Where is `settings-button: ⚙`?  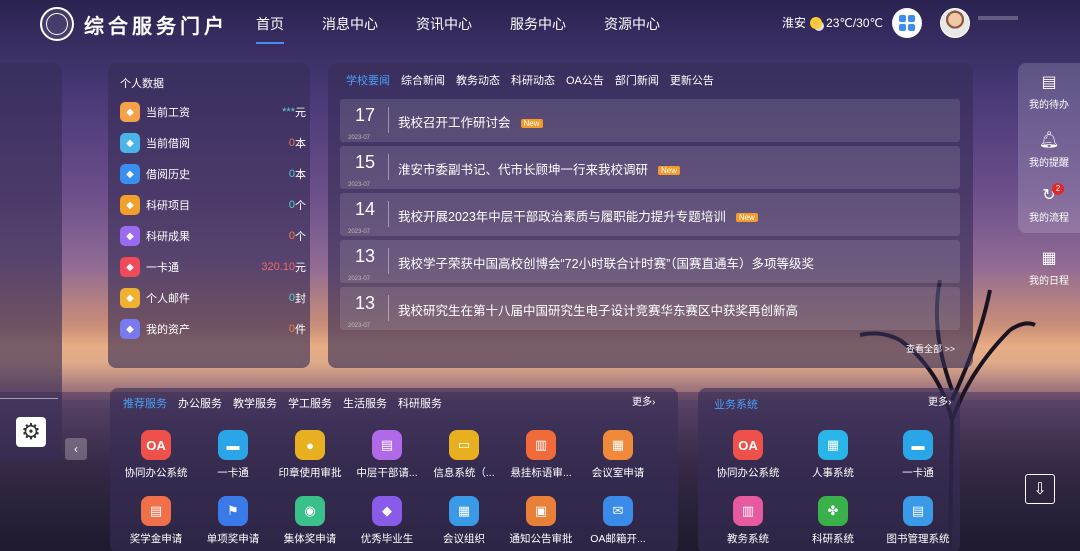
settings-button: ⚙ is located at coordinates (31, 432).